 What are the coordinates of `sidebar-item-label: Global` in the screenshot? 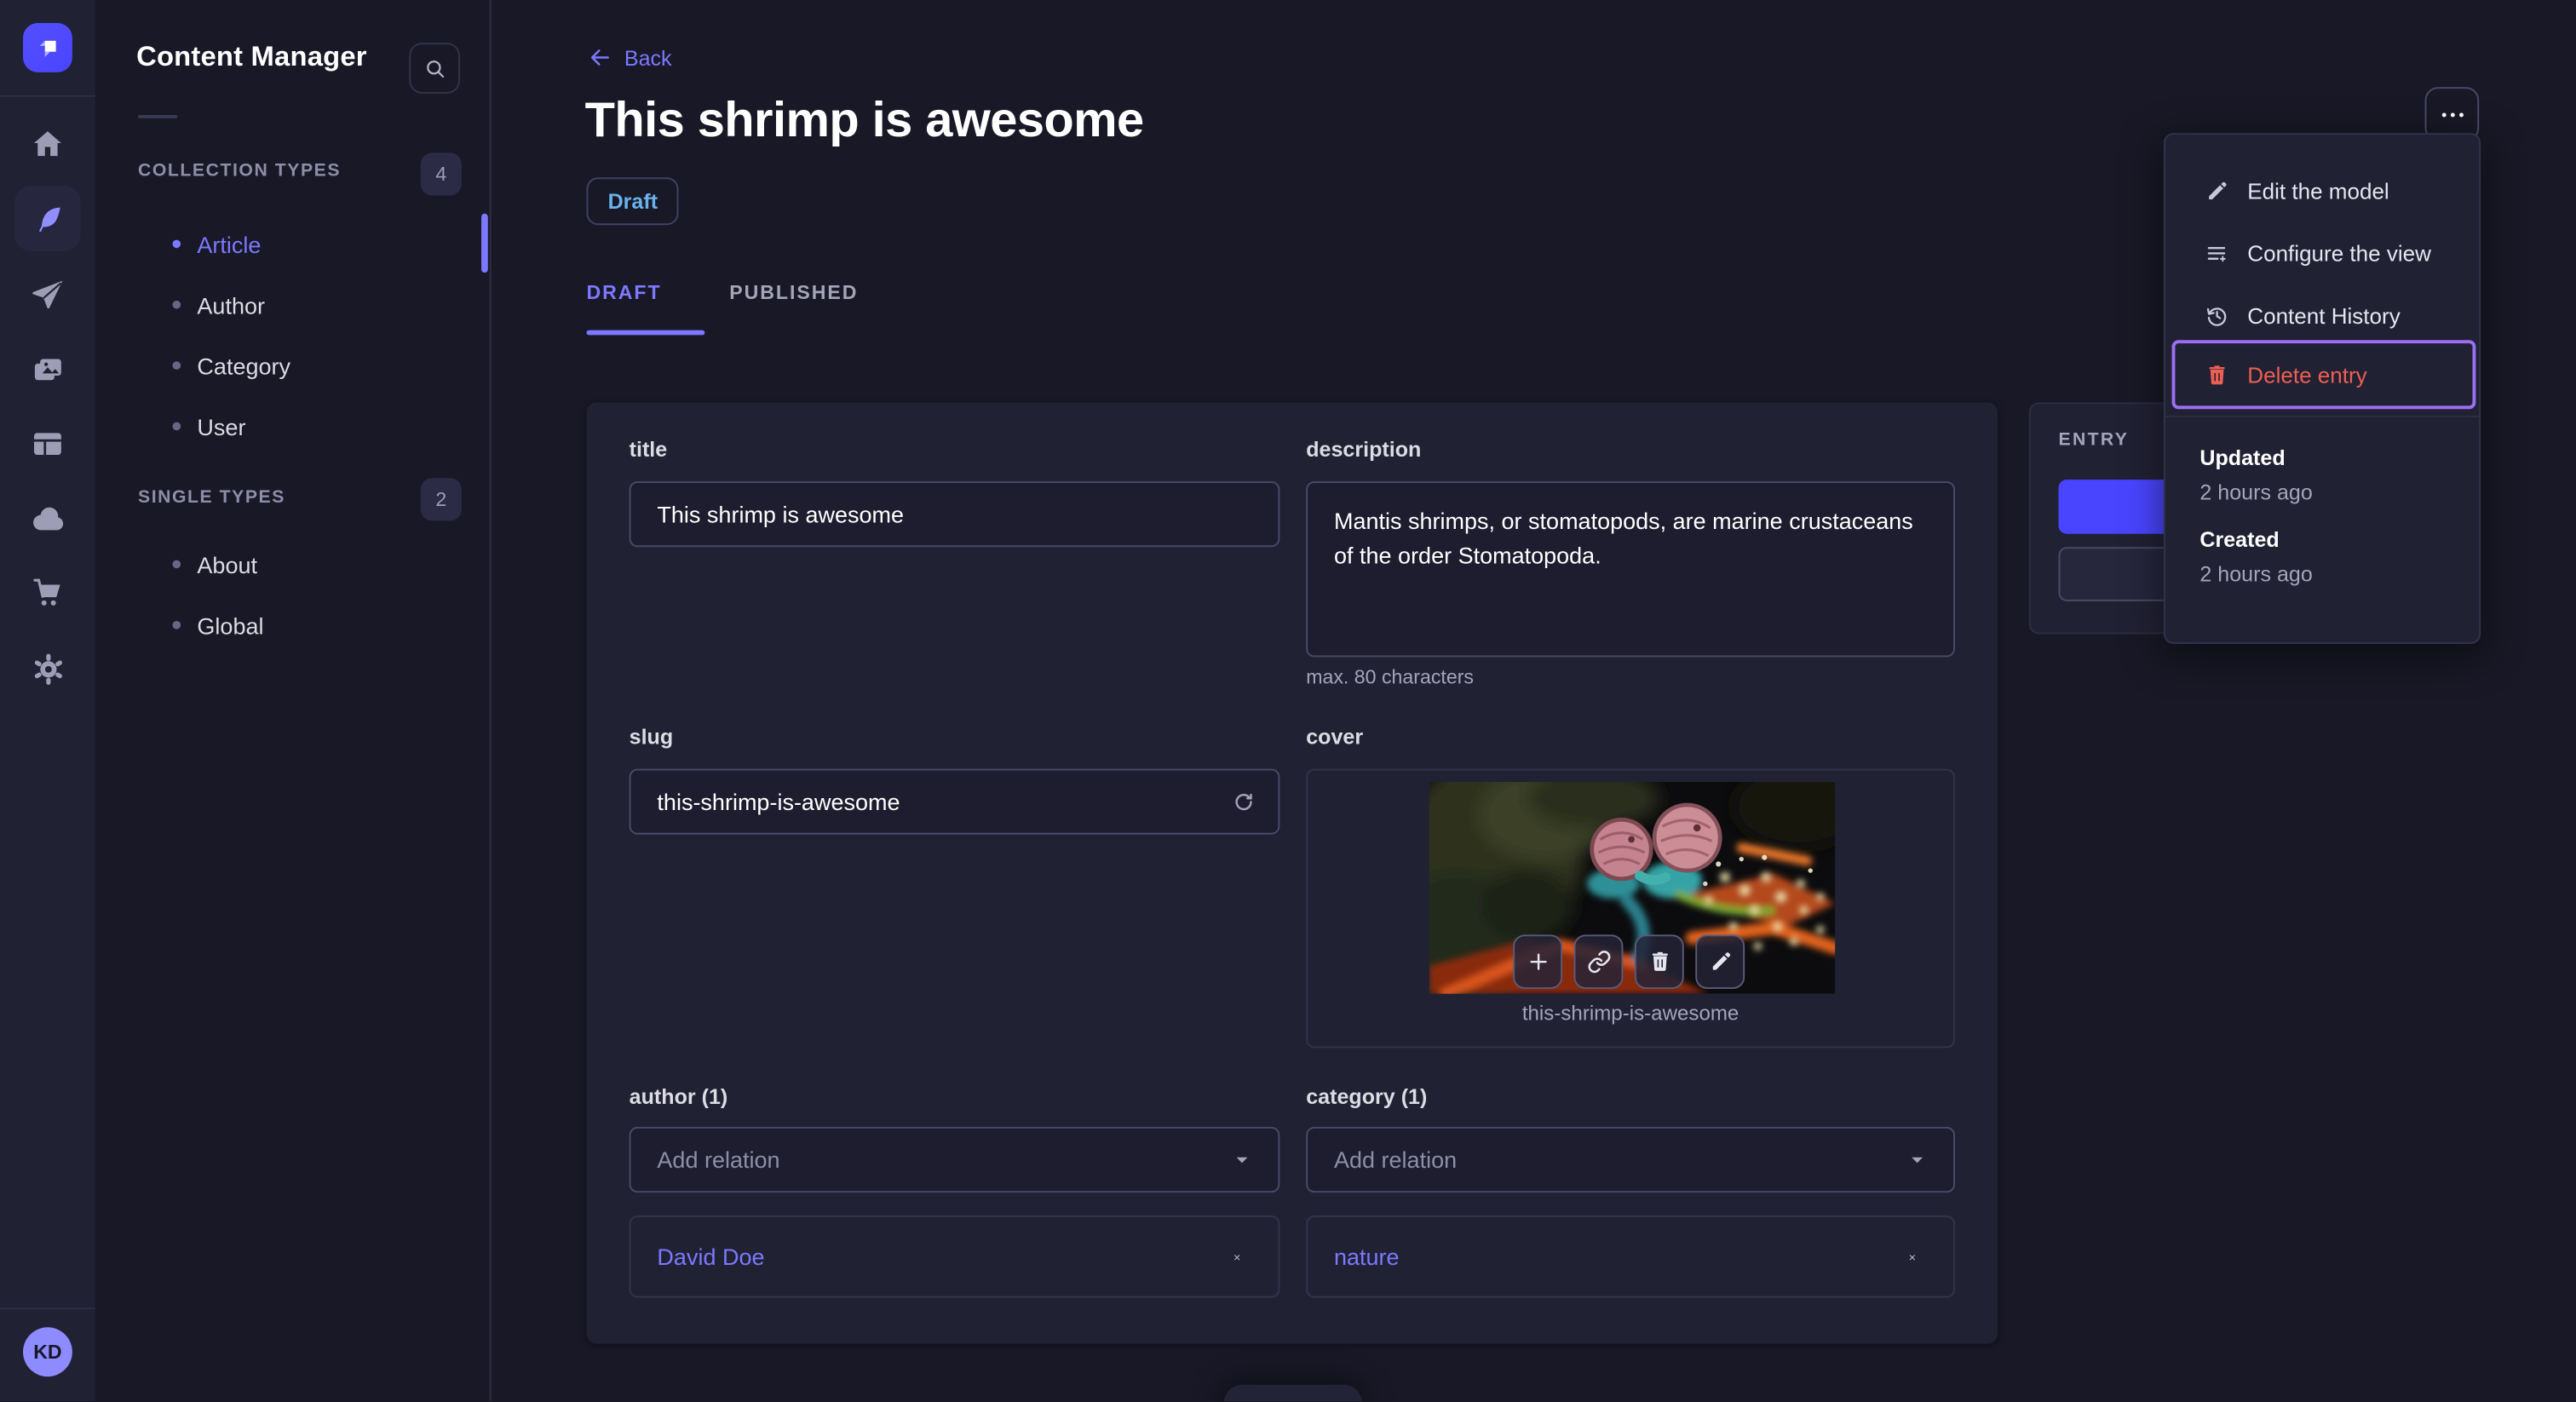 It's located at (231, 625).